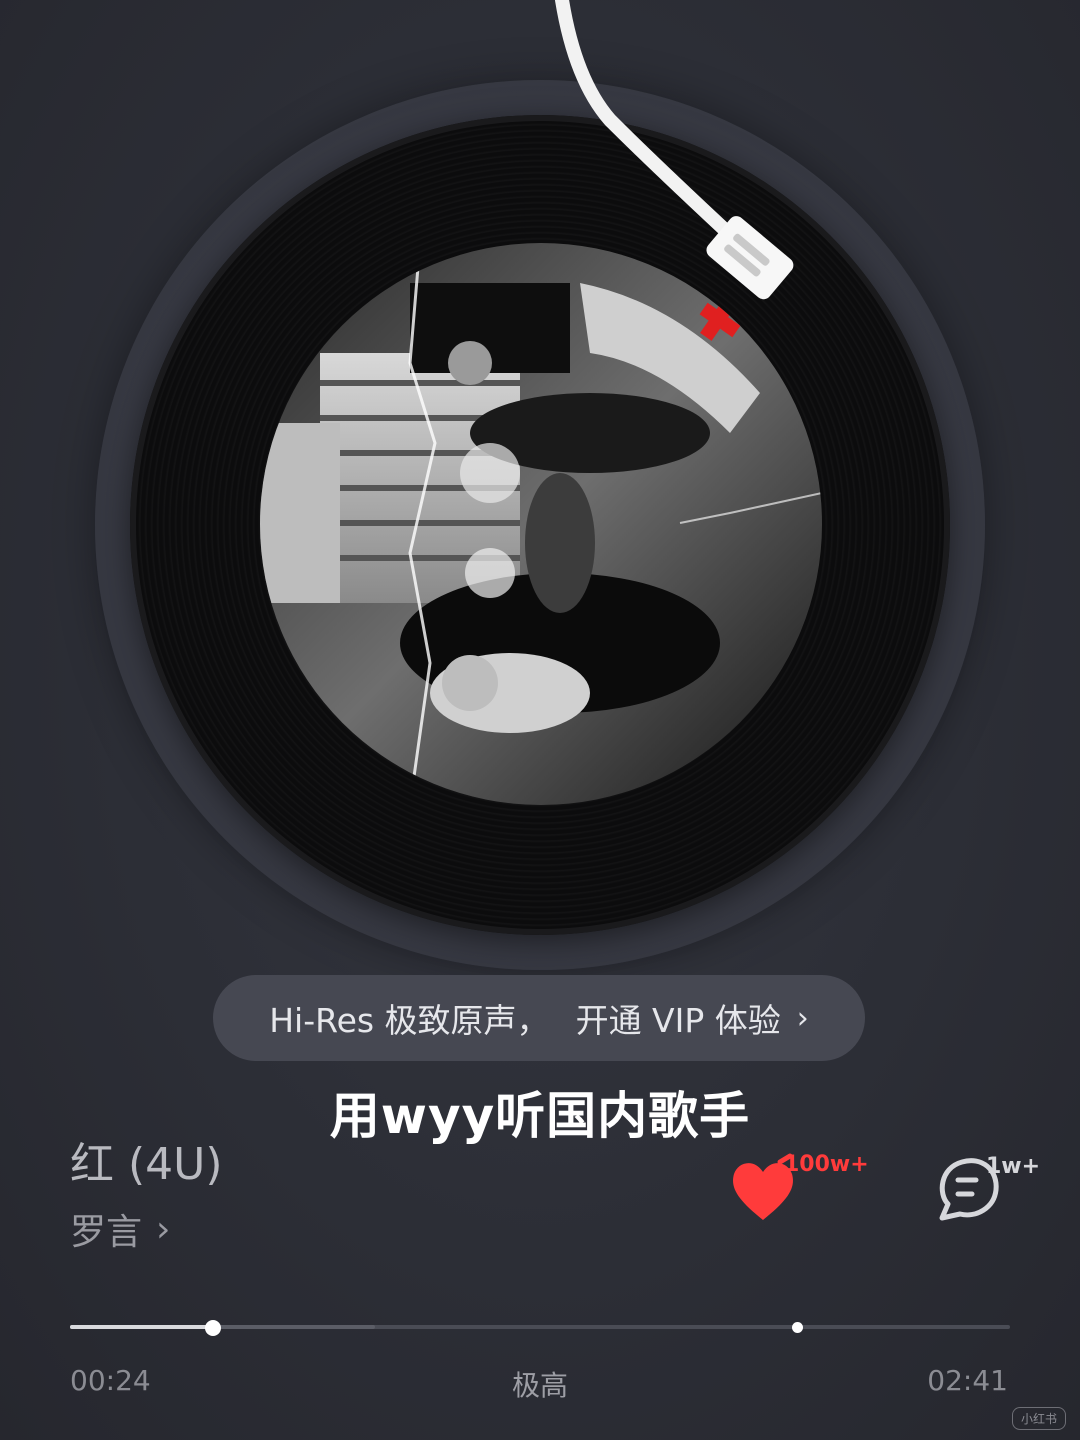  I want to click on comment-count: 1w+, so click(1013, 1166).